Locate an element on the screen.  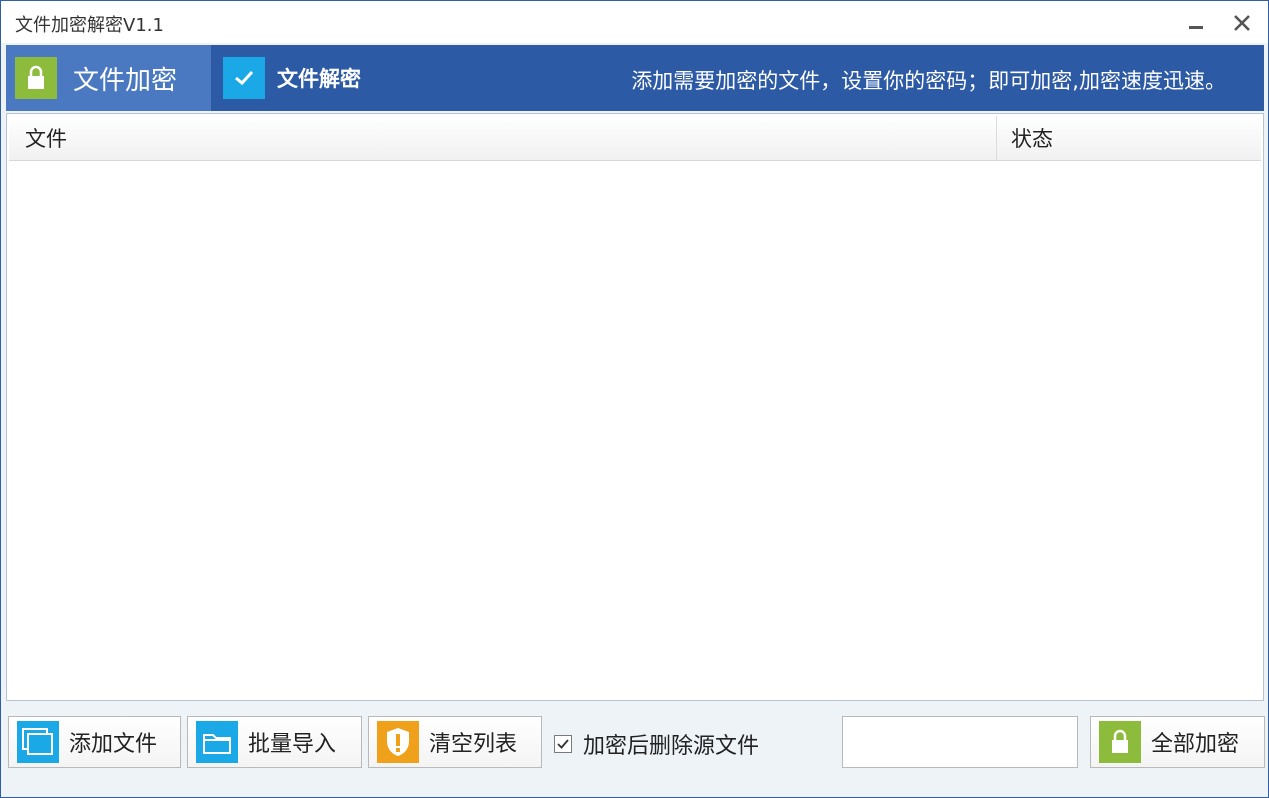
close-icon is located at coordinates (1242, 23).